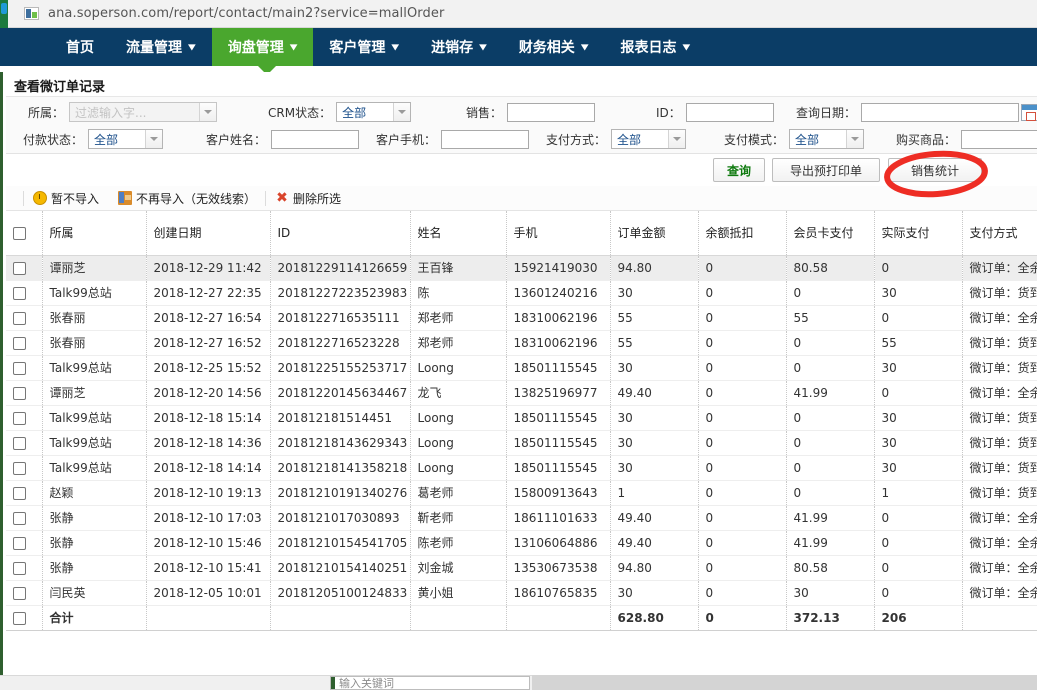 This screenshot has width=1037, height=690. Describe the element at coordinates (551, 112) in the screenshot. I see `sales-input` at that location.